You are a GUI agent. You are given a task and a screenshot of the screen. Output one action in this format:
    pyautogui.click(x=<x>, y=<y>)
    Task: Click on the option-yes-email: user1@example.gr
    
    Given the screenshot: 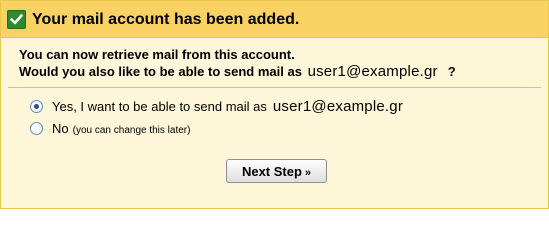 What is the action you would take?
    pyautogui.click(x=338, y=106)
    